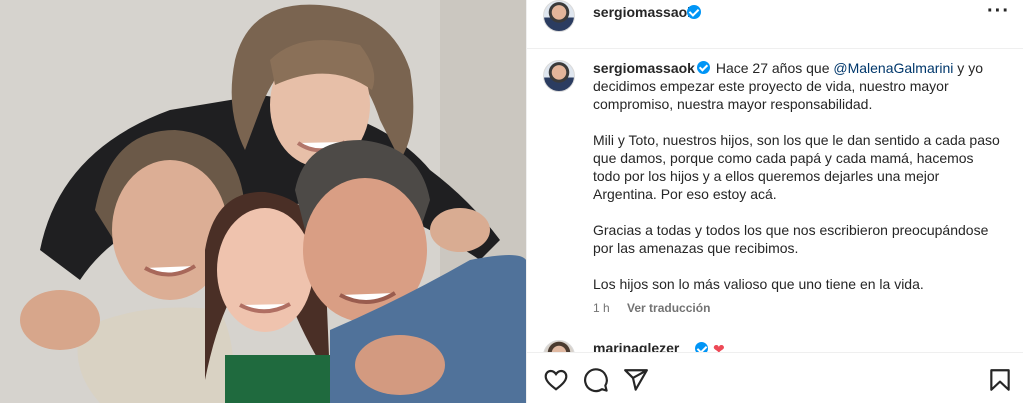 The height and width of the screenshot is (403, 1023). I want to click on author-username: sergiomassaok, so click(644, 12).